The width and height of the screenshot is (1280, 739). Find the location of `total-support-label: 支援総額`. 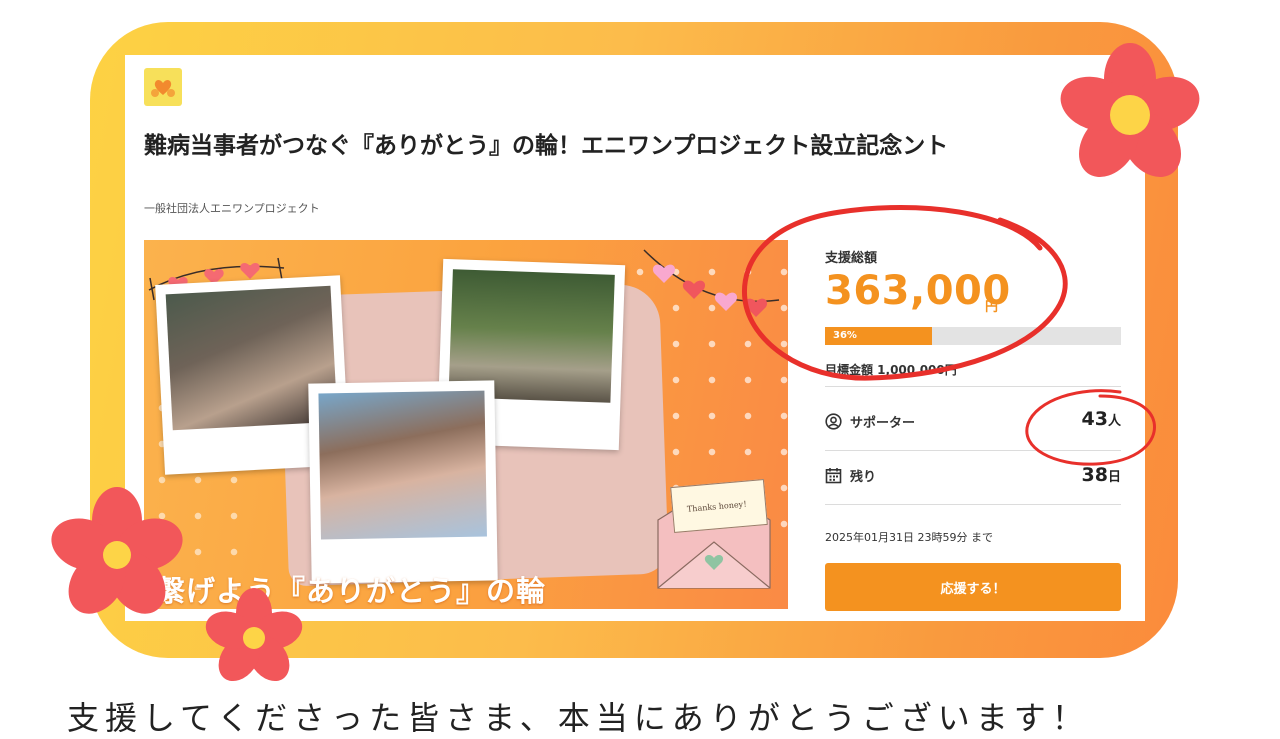

total-support-label: 支援総額 is located at coordinates (851, 258).